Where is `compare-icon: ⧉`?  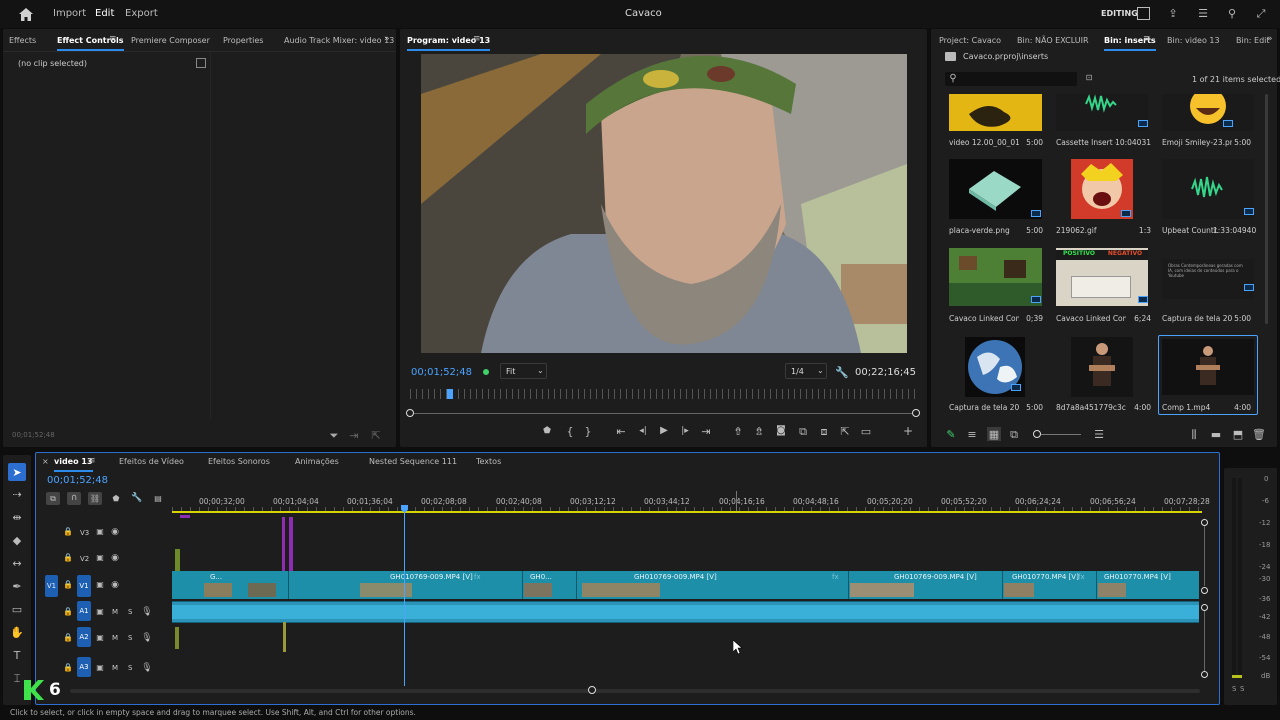
compare-icon: ⧉ is located at coordinates (803, 431).